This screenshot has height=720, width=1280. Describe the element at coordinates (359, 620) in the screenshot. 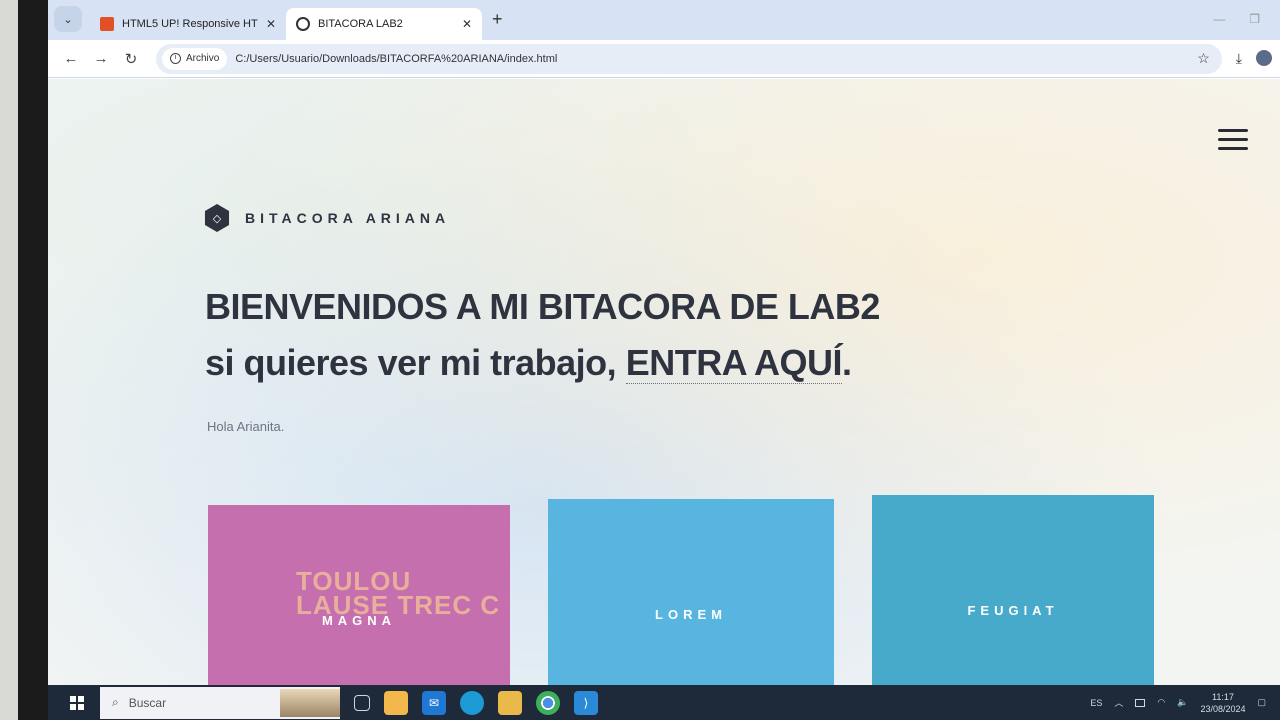

I see `tile-label: MAGNA` at that location.